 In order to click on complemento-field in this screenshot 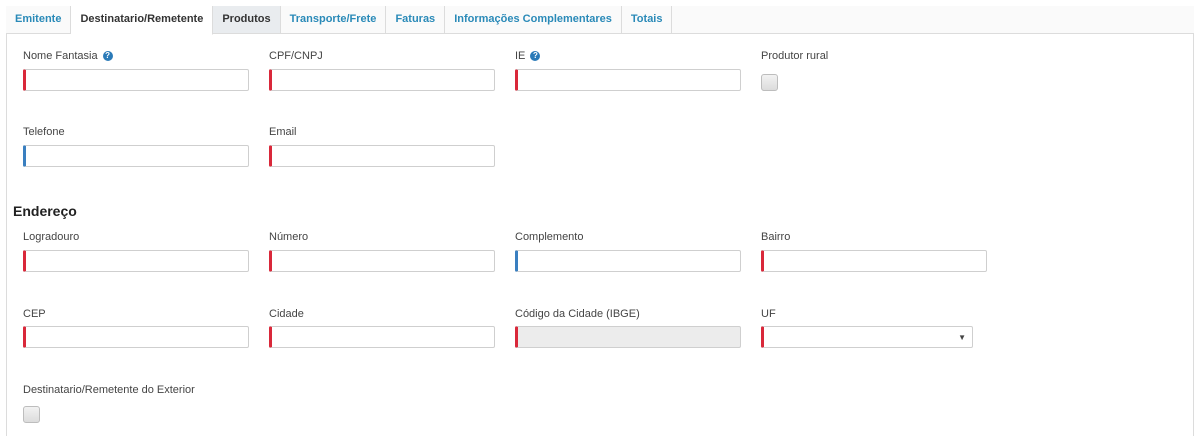, I will do `click(628, 261)`.